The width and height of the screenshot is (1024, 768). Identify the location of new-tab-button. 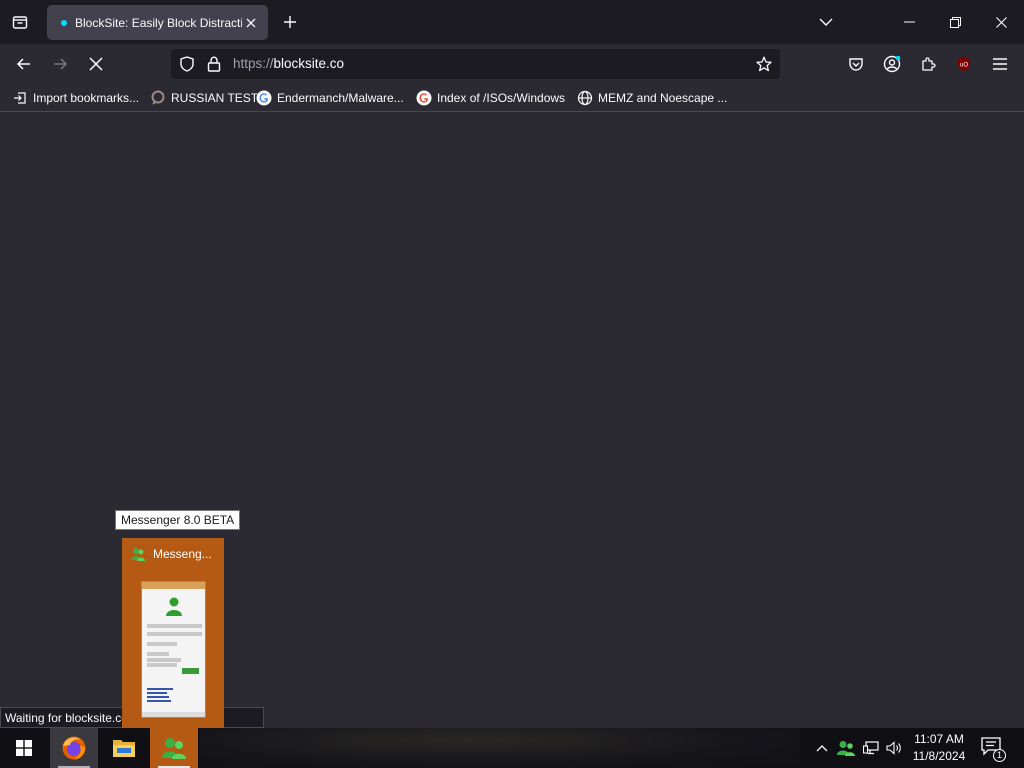
(290, 22).